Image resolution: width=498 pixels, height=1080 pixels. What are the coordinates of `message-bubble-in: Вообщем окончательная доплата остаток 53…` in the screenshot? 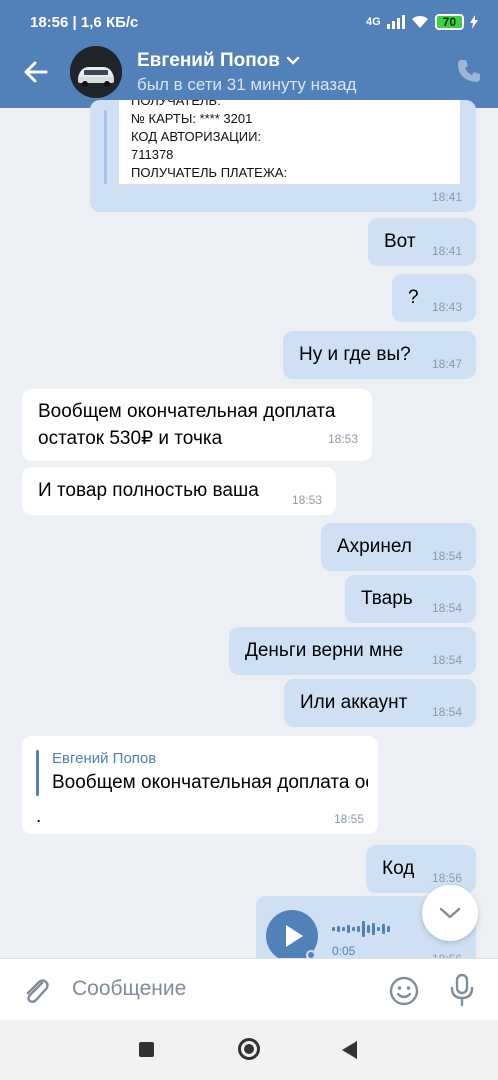 It's located at (197, 425).